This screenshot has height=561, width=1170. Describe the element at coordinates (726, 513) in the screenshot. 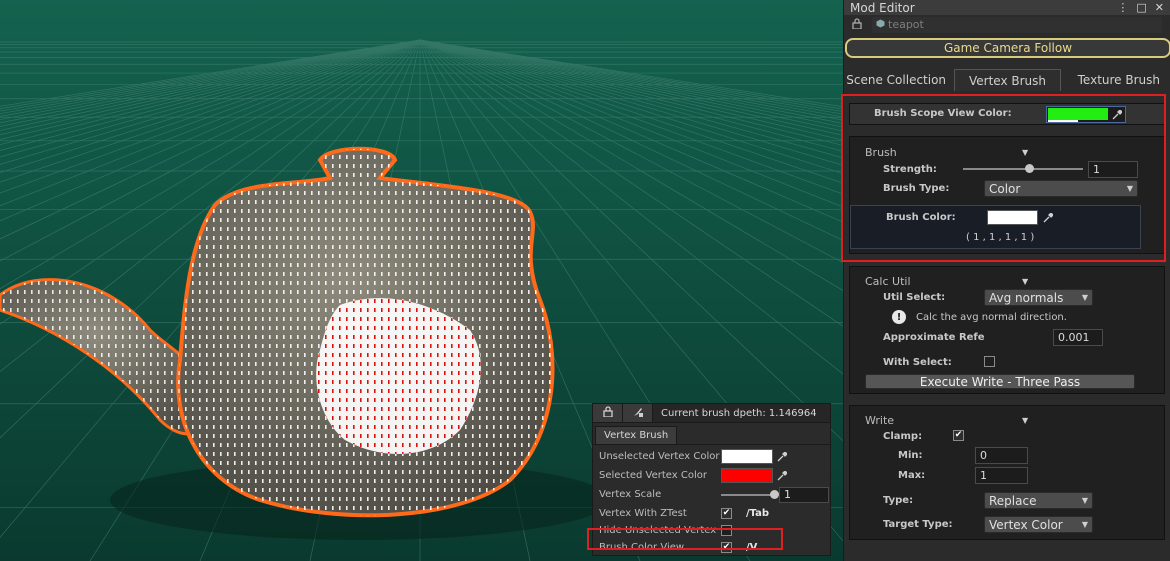

I see `ztest-checkbox: ✔` at that location.